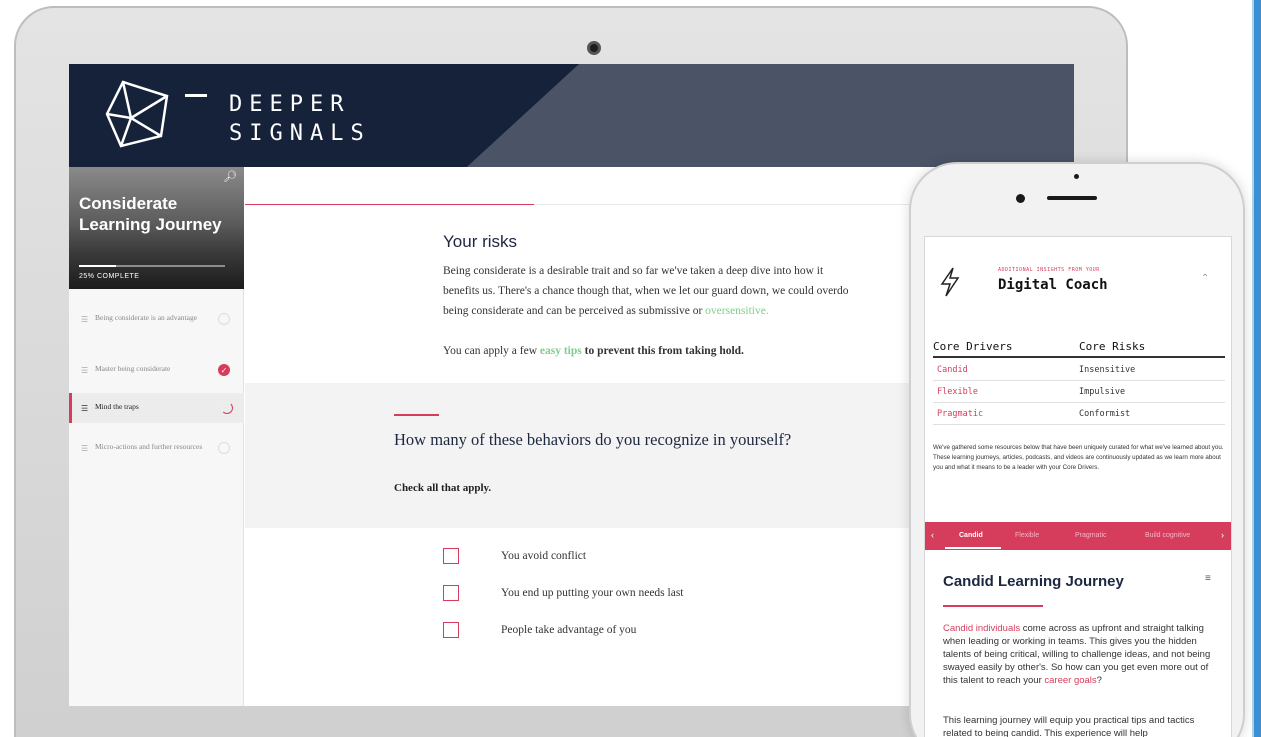 This screenshot has height=737, width=1261. I want to click on option-avoid-conflict: You avoid conflict, so click(514, 556).